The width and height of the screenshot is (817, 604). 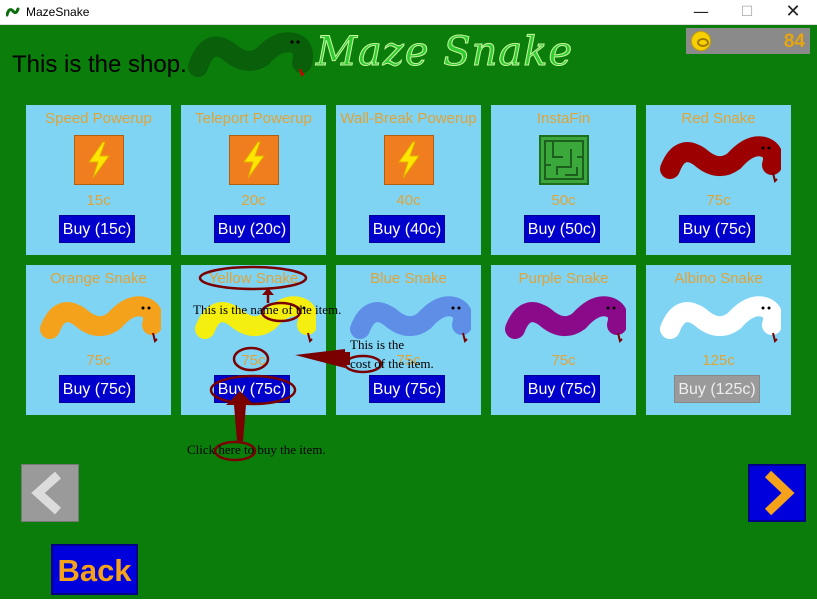 I want to click on item-name: Blue Snake, so click(x=408, y=278).